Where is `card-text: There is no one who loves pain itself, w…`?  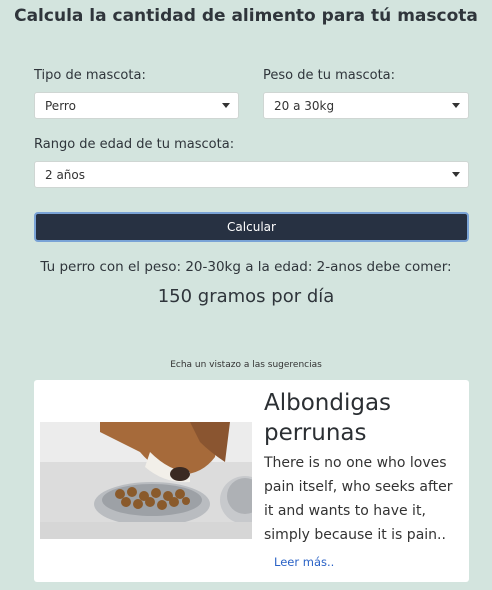 card-text: There is no one who loves pain itself, w… is located at coordinates (358, 499).